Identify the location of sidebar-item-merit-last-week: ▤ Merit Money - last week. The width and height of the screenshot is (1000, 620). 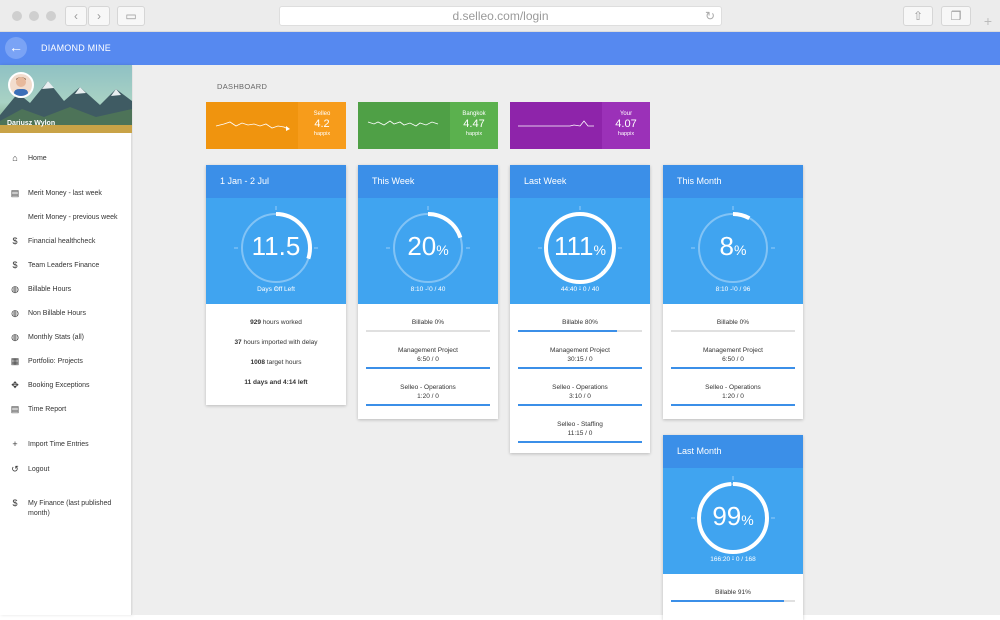
(66, 194).